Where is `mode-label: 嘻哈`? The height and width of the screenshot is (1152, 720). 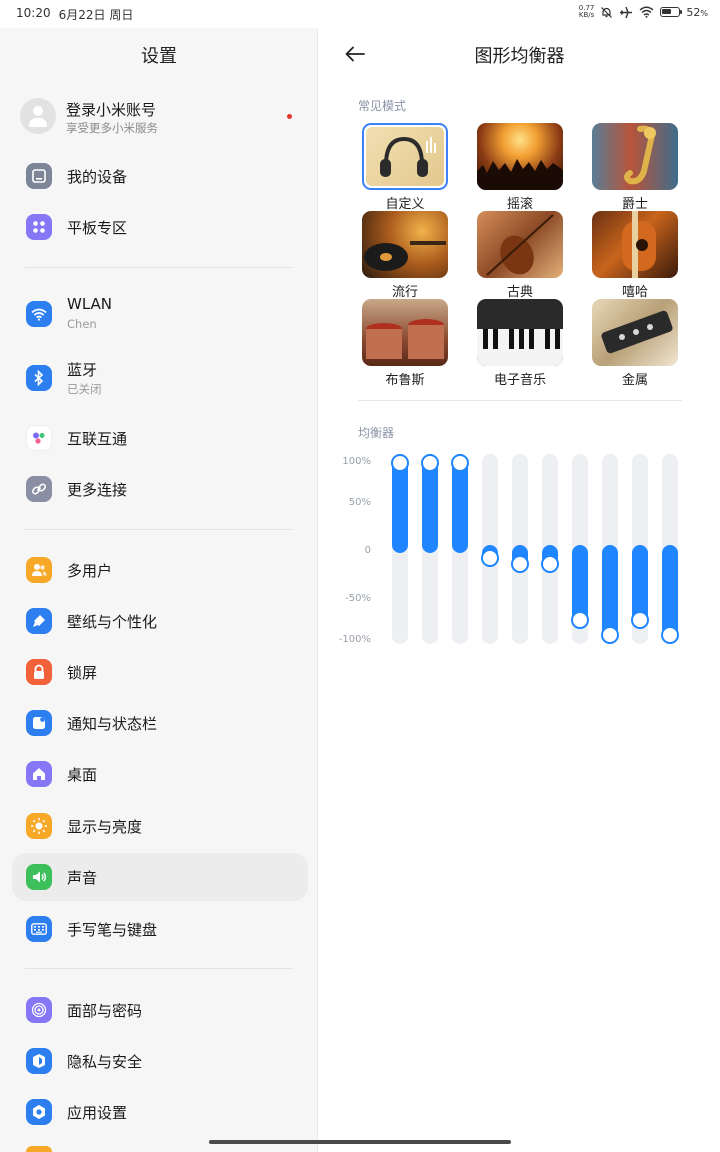
mode-label: 嘻哈 is located at coordinates (634, 292).